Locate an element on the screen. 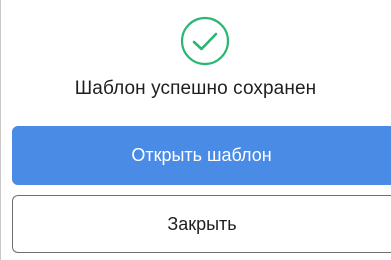 This screenshot has height=260, width=391. dialog-left-border is located at coordinates (0, 130).